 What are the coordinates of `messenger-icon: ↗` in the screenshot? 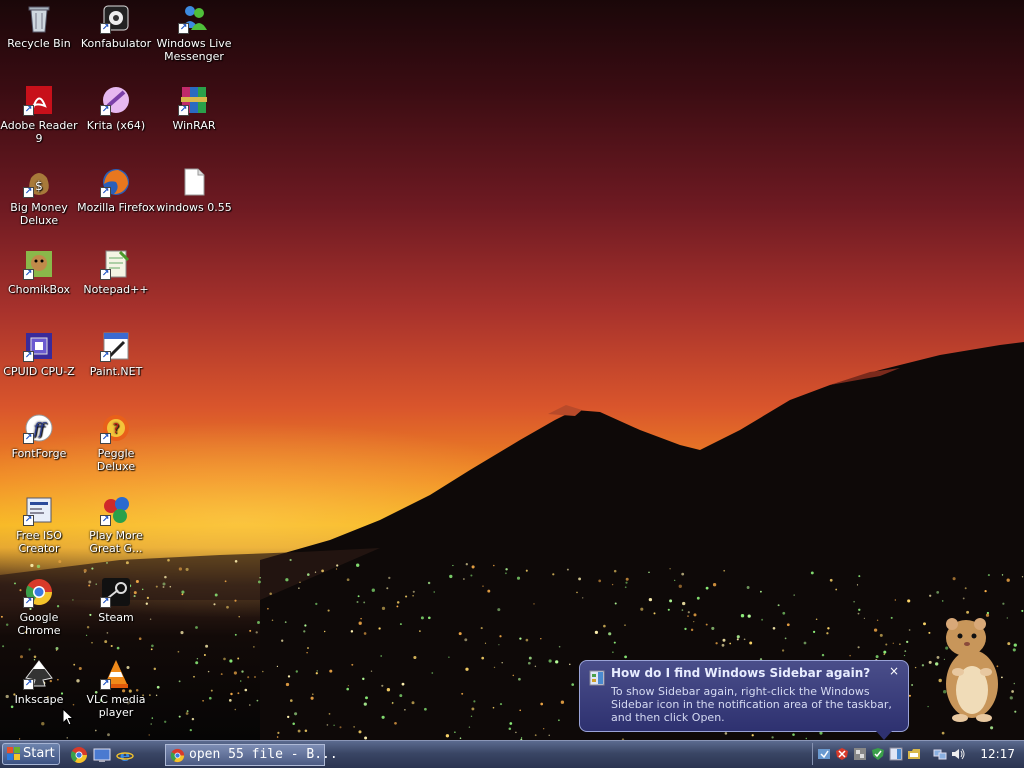 It's located at (194, 18).